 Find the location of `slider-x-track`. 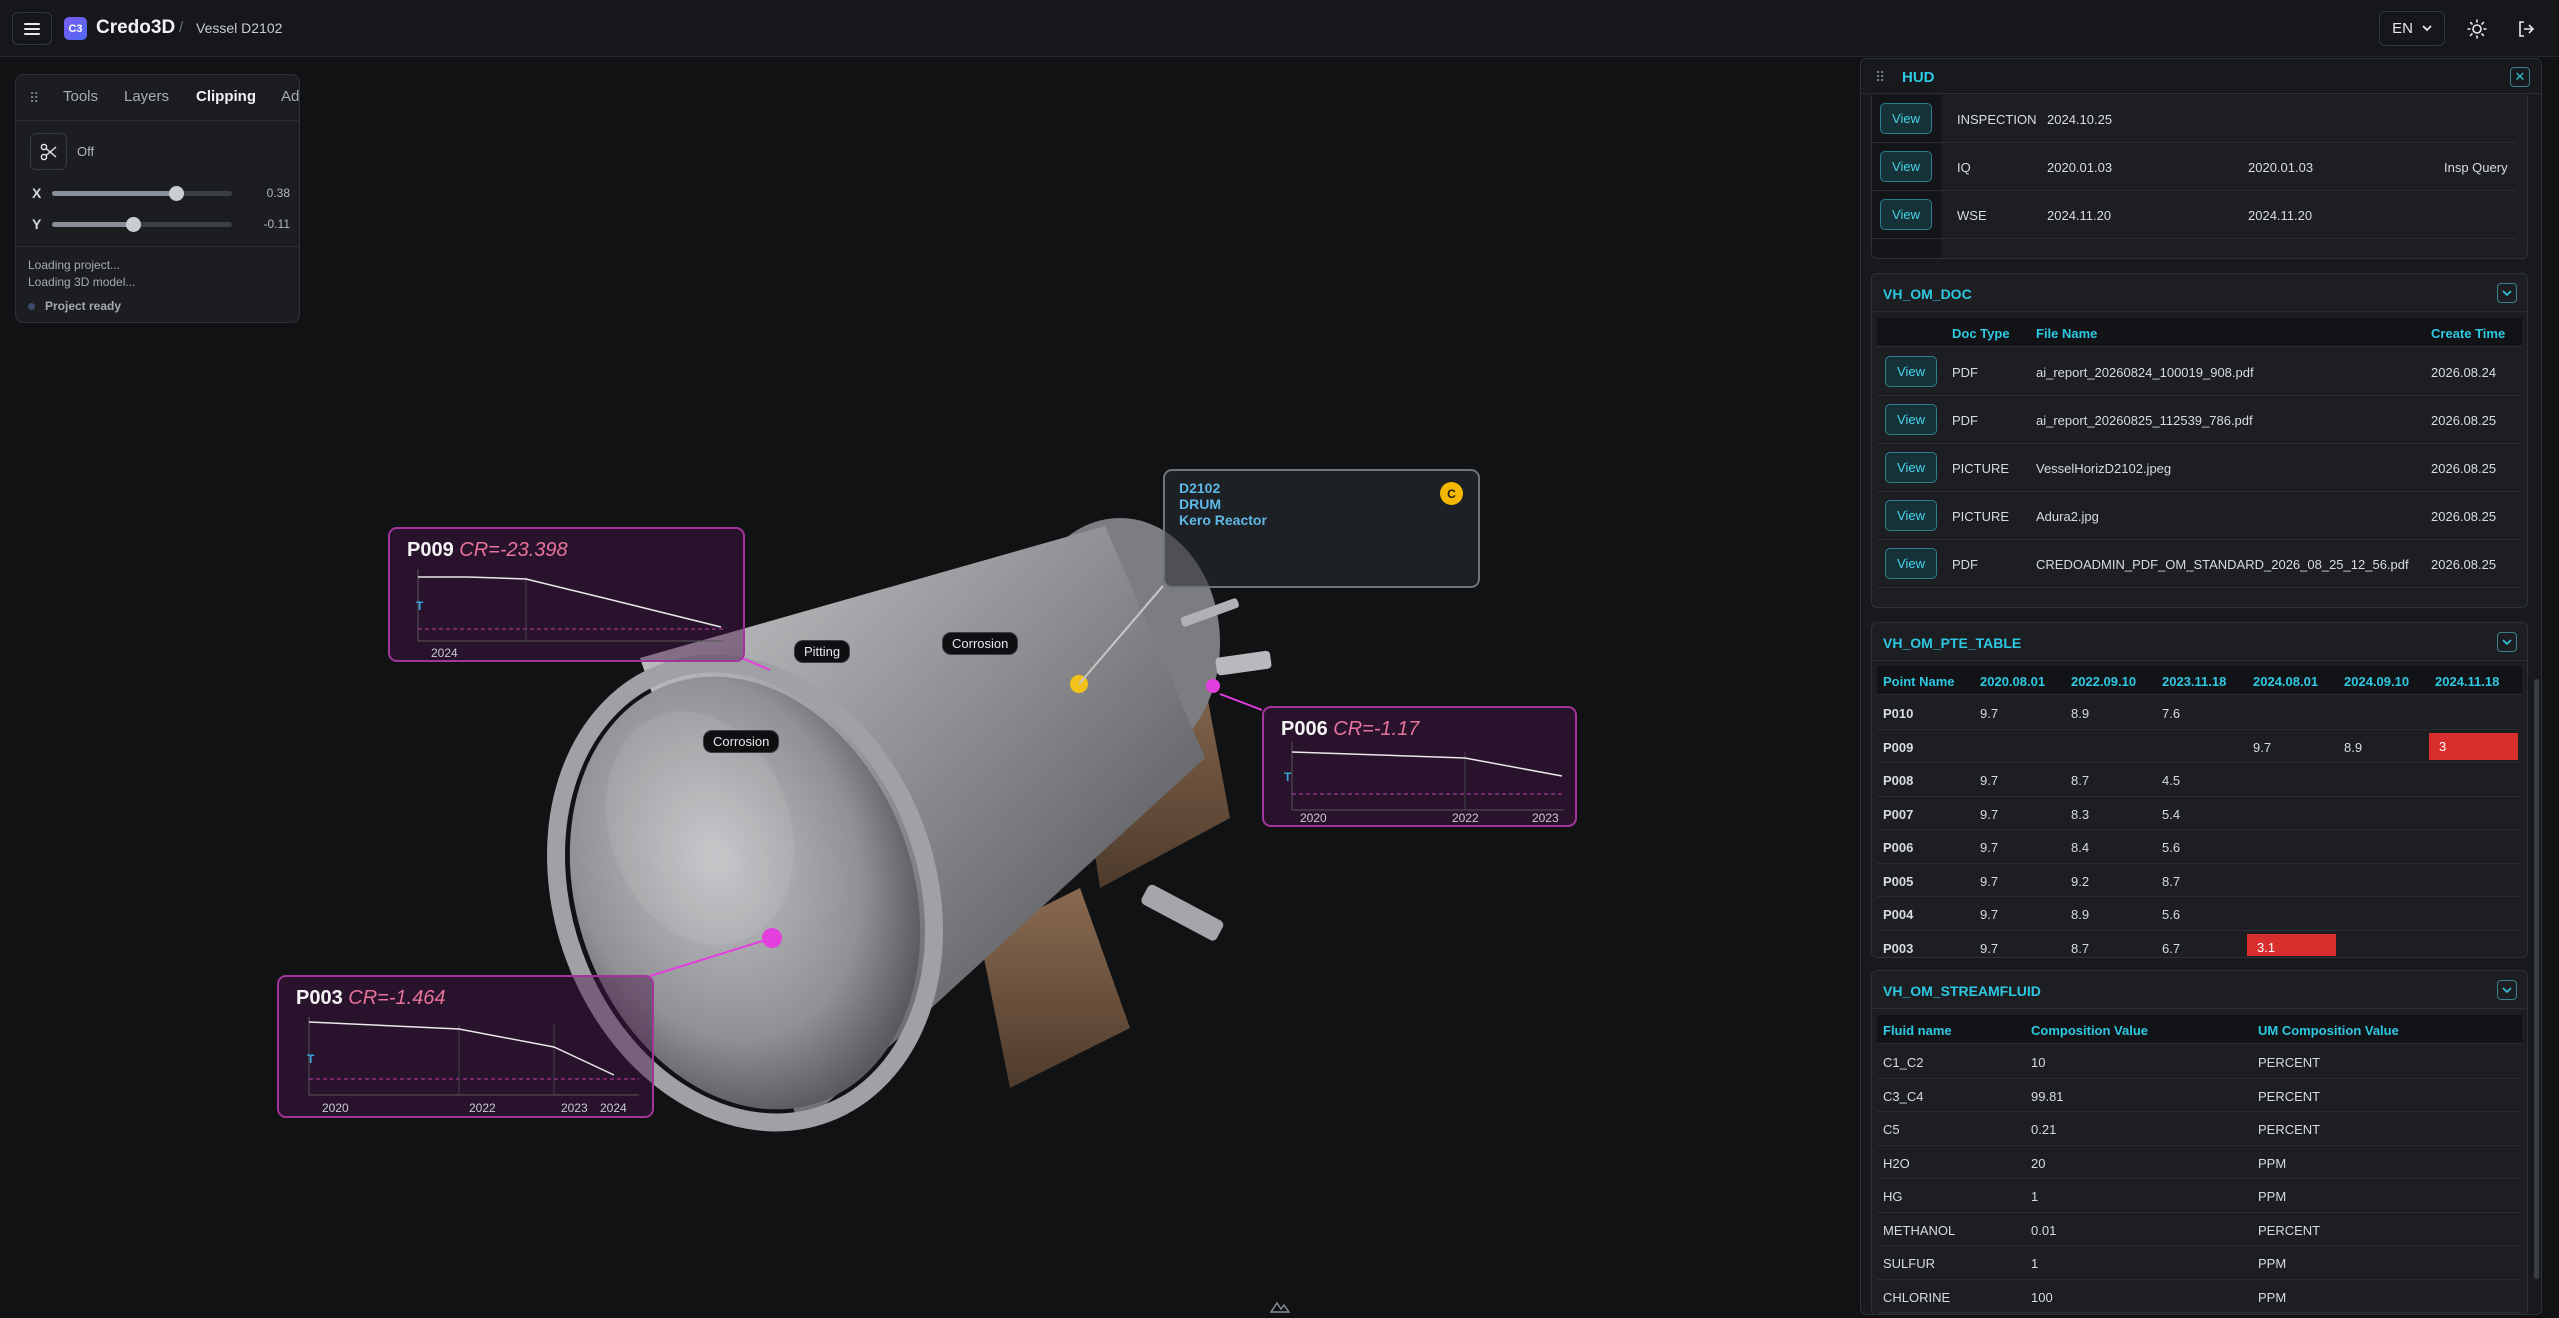

slider-x-track is located at coordinates (142, 193).